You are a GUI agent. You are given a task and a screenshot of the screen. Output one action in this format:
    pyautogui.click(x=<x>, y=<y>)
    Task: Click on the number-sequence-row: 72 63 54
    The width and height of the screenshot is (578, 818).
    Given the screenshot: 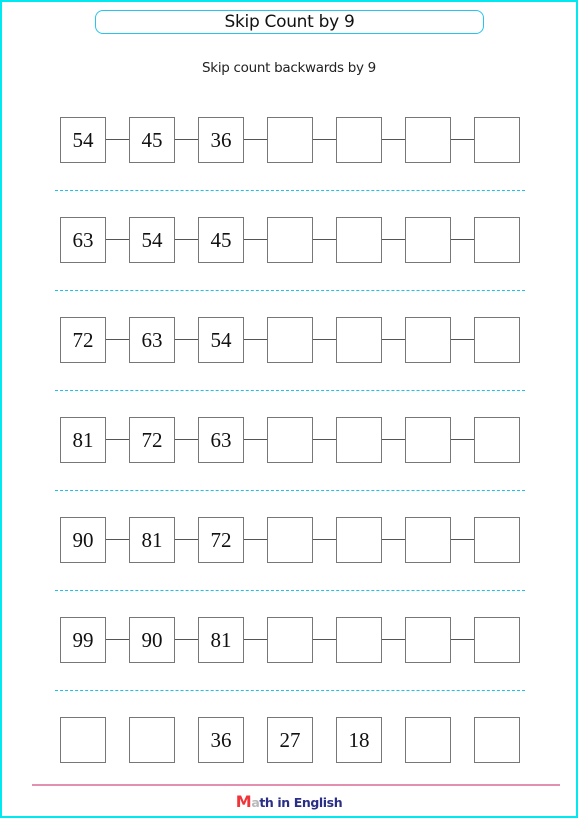 What is the action you would take?
    pyautogui.click(x=289, y=340)
    